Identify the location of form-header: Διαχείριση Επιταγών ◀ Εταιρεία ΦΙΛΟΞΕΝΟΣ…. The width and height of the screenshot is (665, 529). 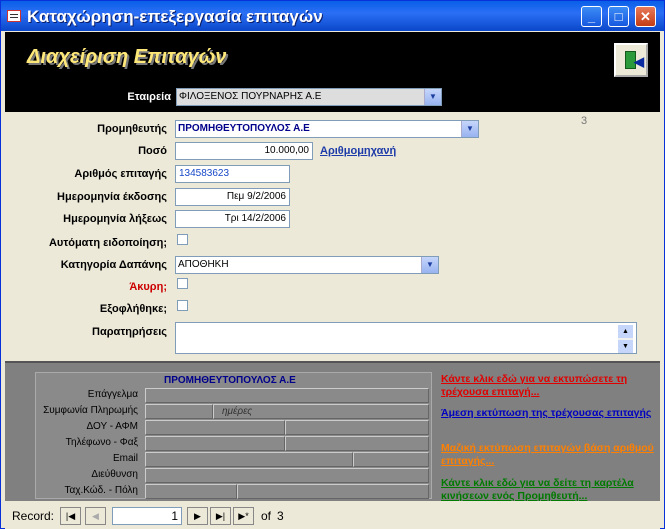
(332, 72).